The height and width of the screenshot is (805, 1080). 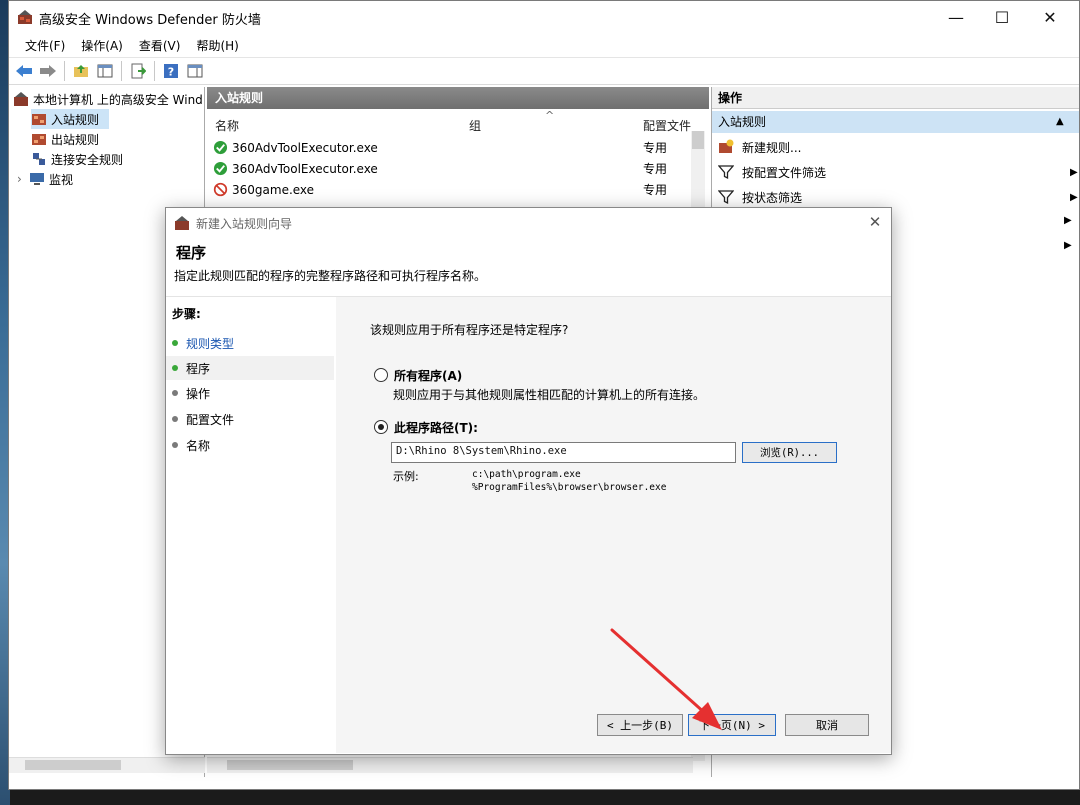 I want to click on action-pane-icon, so click(x=195, y=71).